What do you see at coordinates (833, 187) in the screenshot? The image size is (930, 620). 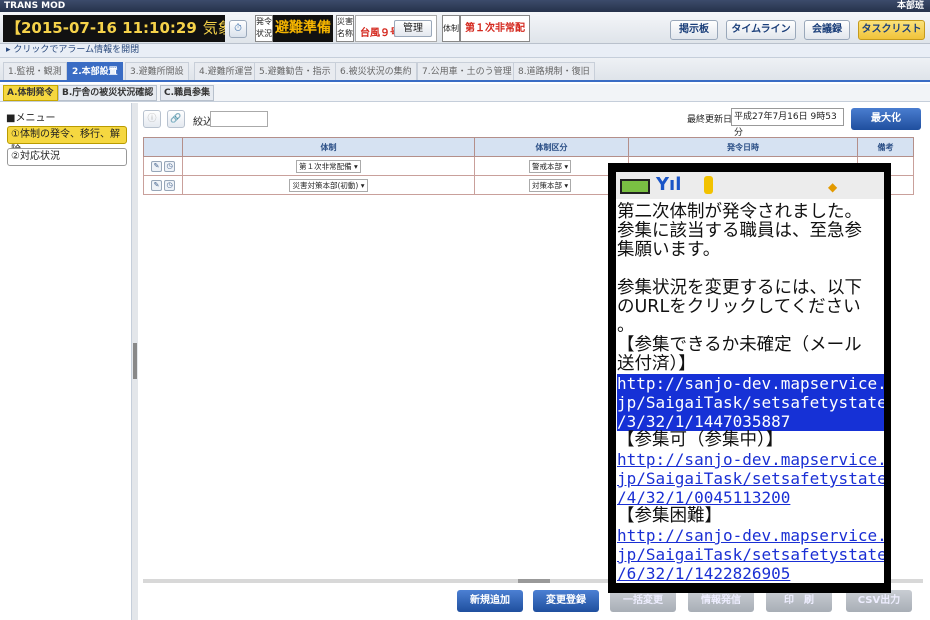 I see `notification-icon: ◆` at bounding box center [833, 187].